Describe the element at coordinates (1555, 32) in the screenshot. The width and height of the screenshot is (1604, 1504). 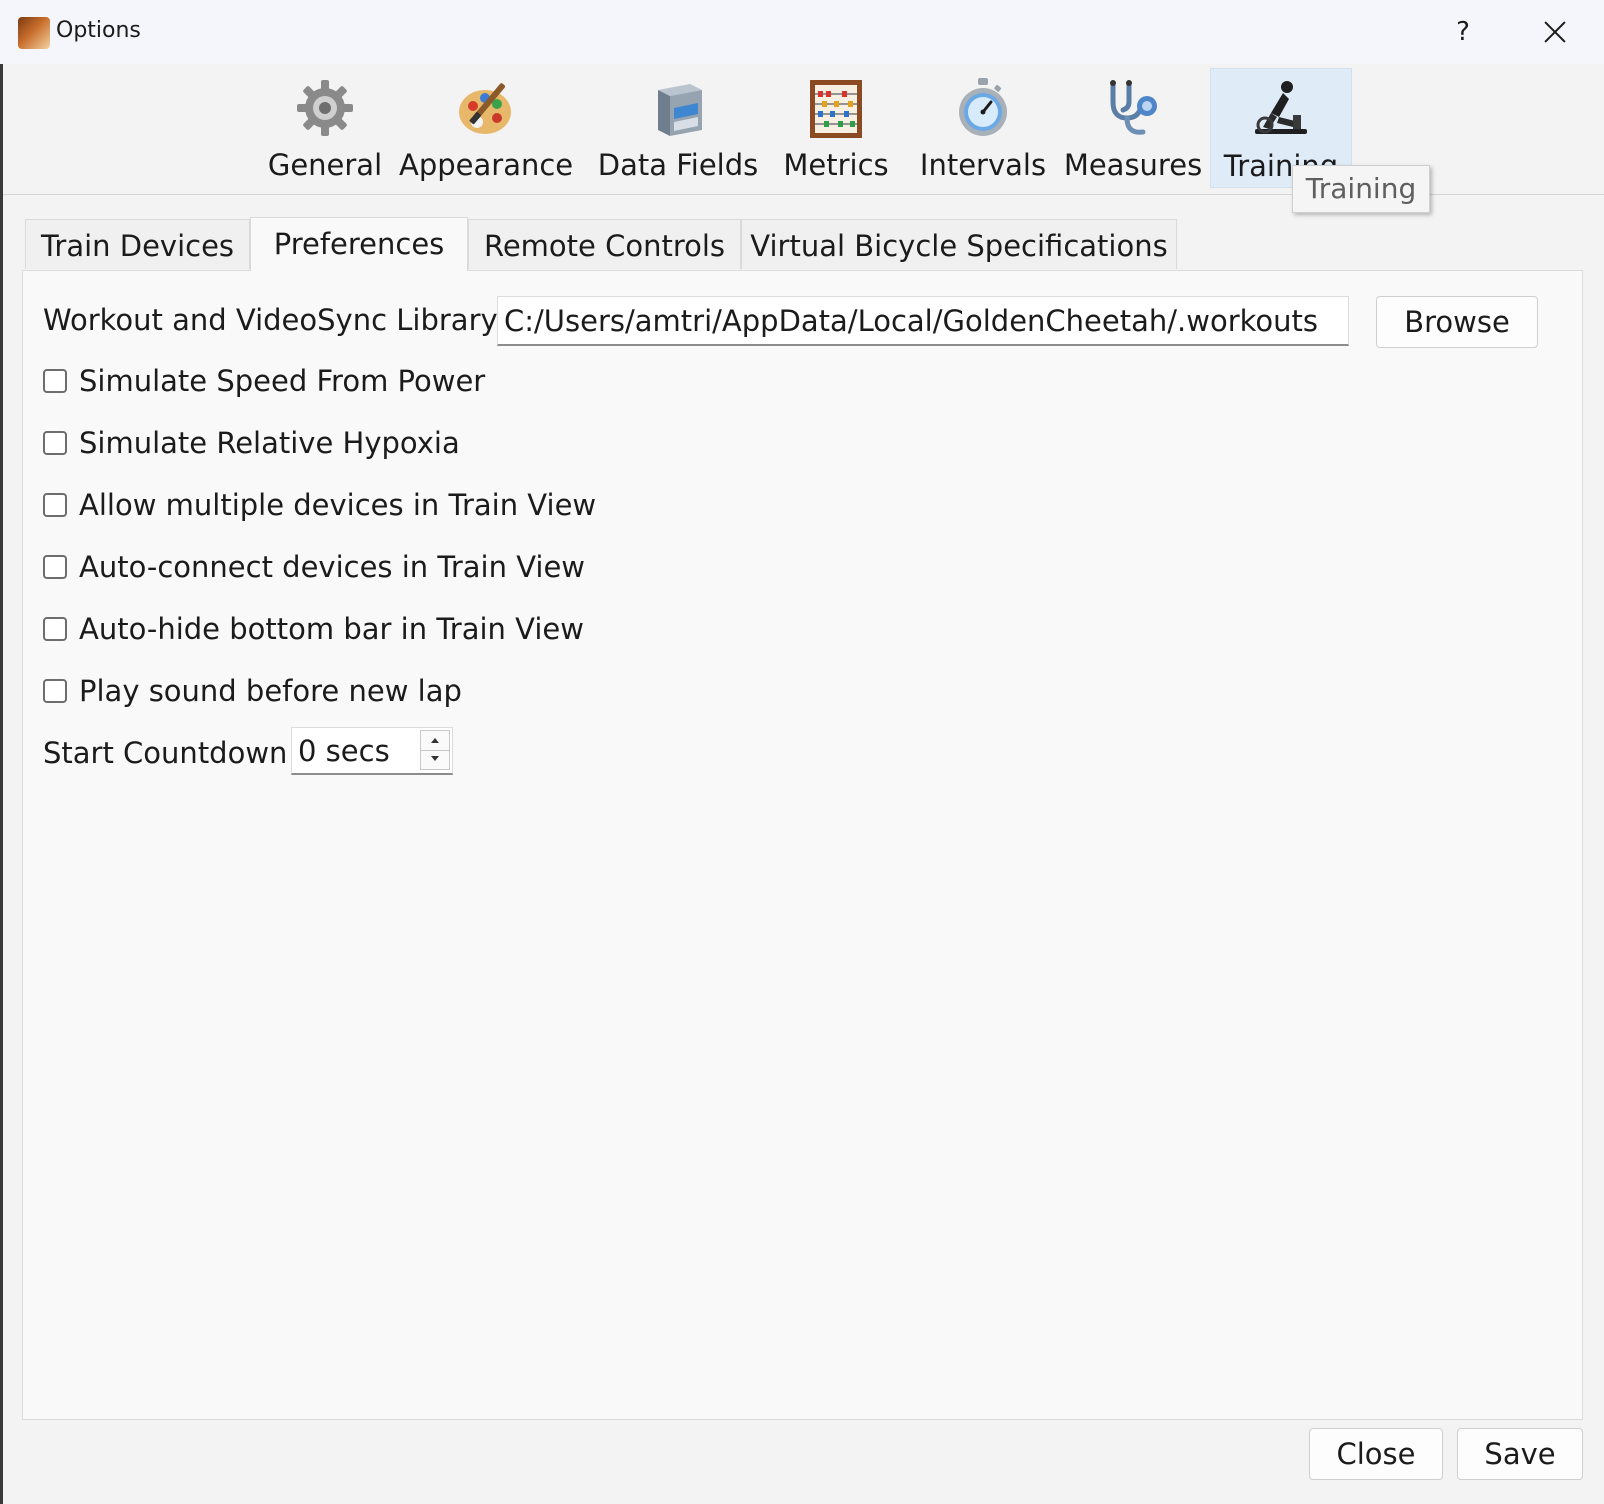
I see `close-icon` at that location.